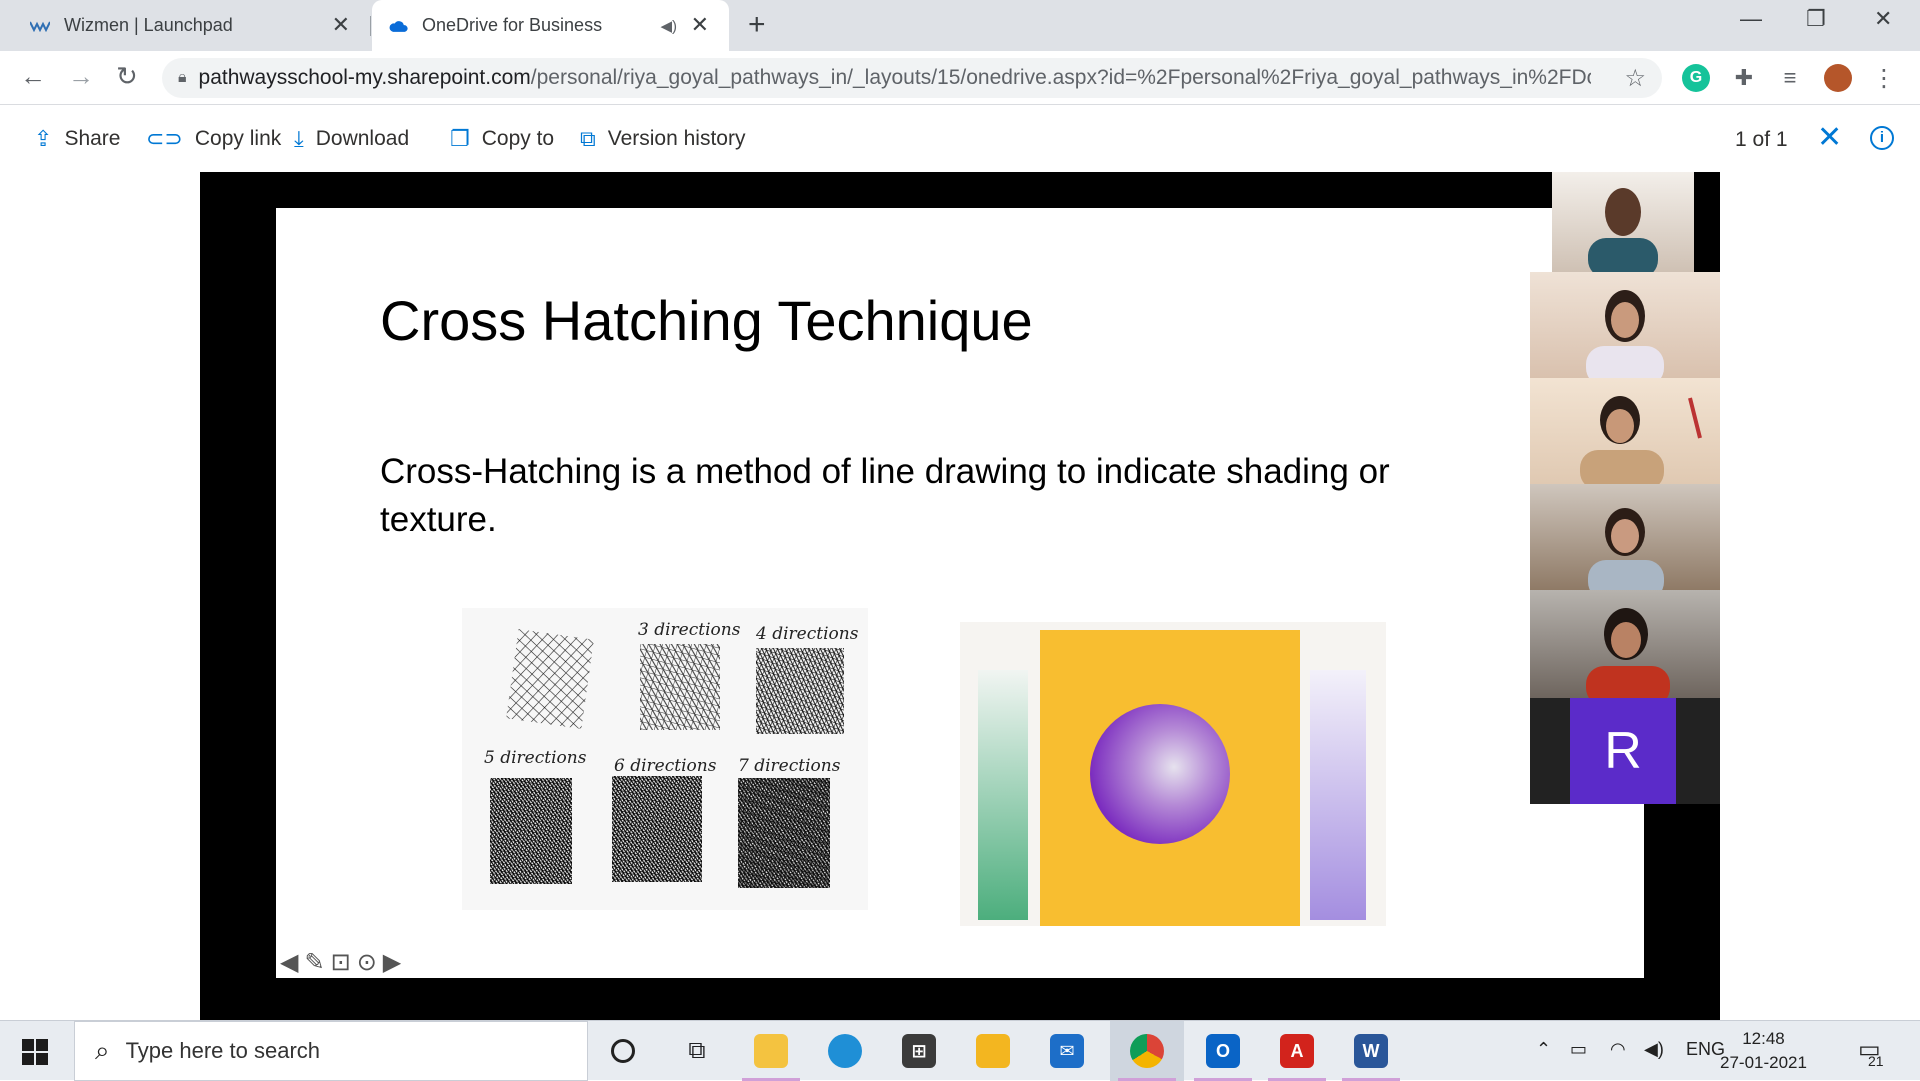  What do you see at coordinates (460, 138) in the screenshot?
I see `copy-icon: ❐` at bounding box center [460, 138].